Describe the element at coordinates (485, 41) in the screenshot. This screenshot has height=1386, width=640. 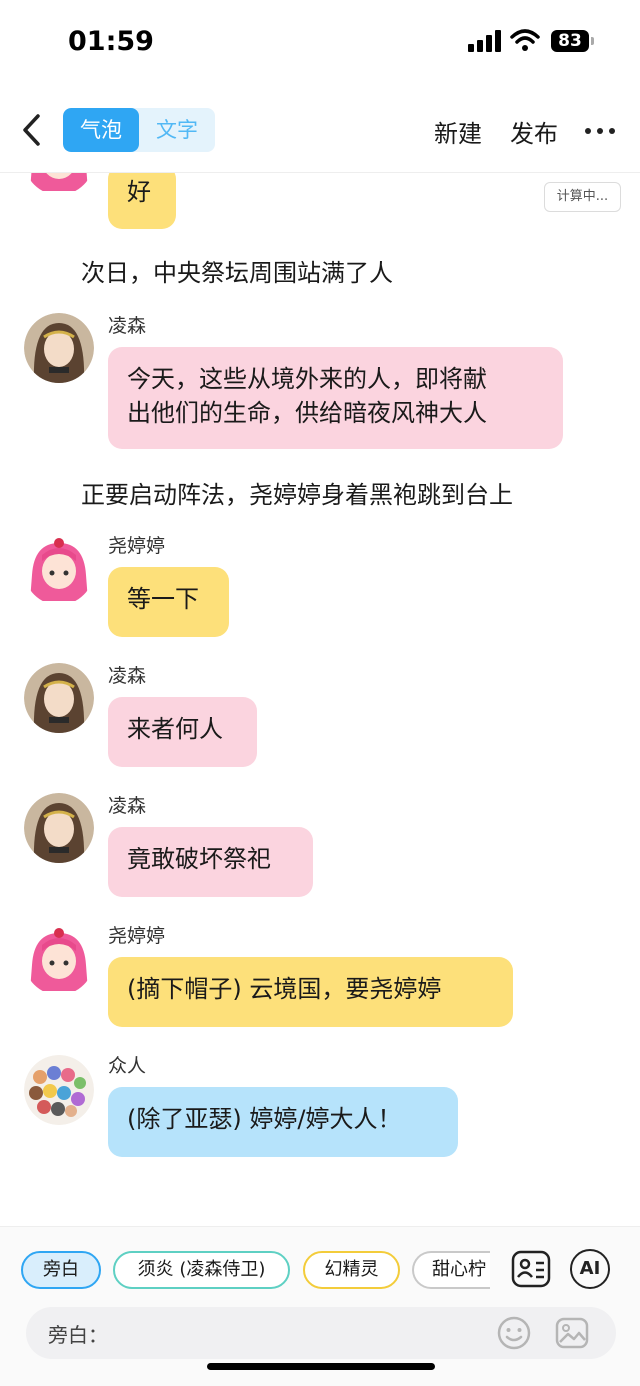
I see `signal-icon` at that location.